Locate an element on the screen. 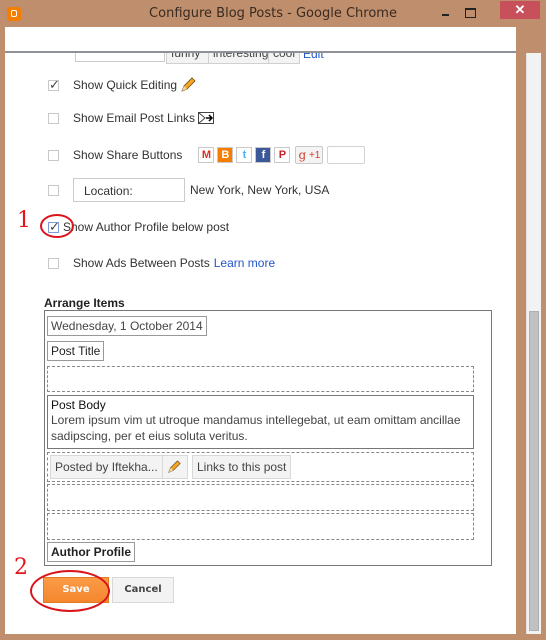 Image resolution: width=546 pixels, height=640 pixels. location-checkbox is located at coordinates (53, 190).